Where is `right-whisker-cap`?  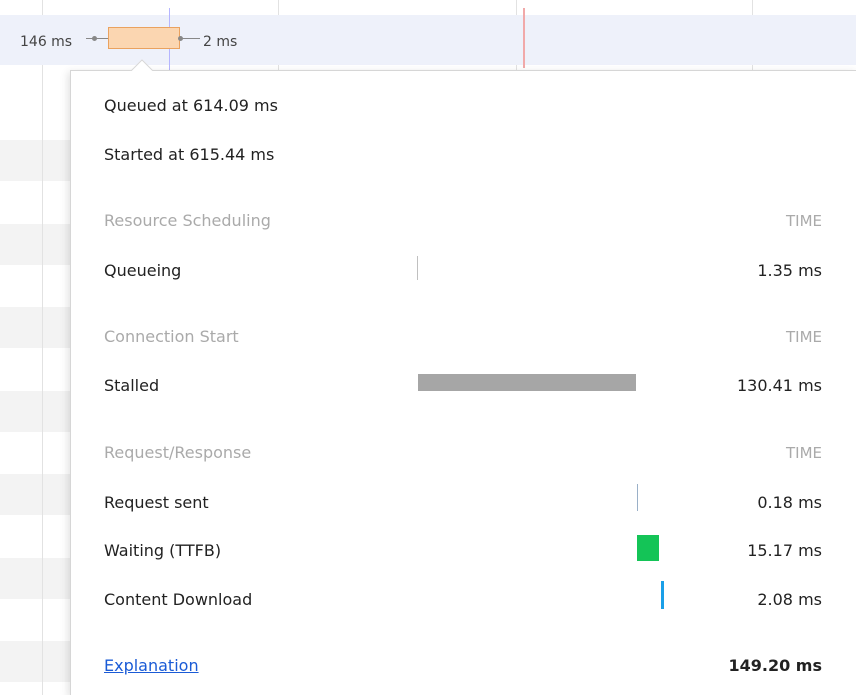
right-whisker-cap is located at coordinates (180, 38).